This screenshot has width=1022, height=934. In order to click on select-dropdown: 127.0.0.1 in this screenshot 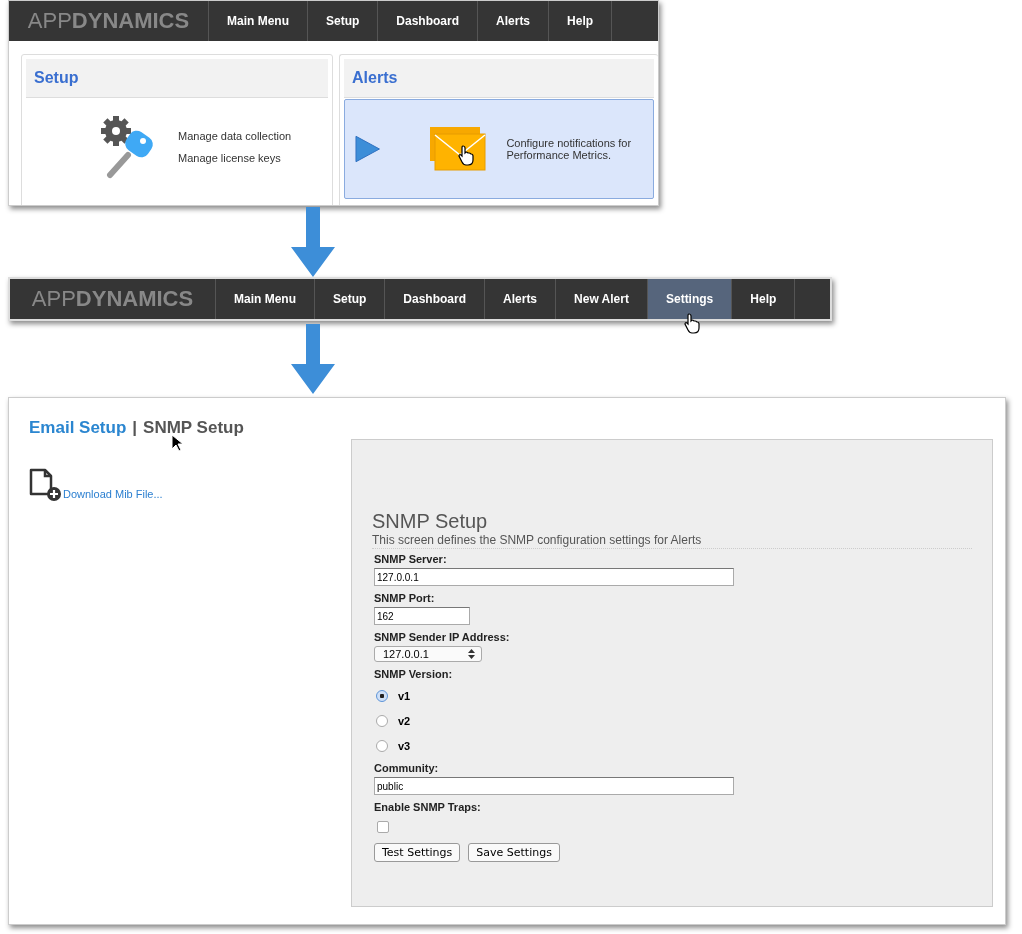, I will do `click(428, 654)`.